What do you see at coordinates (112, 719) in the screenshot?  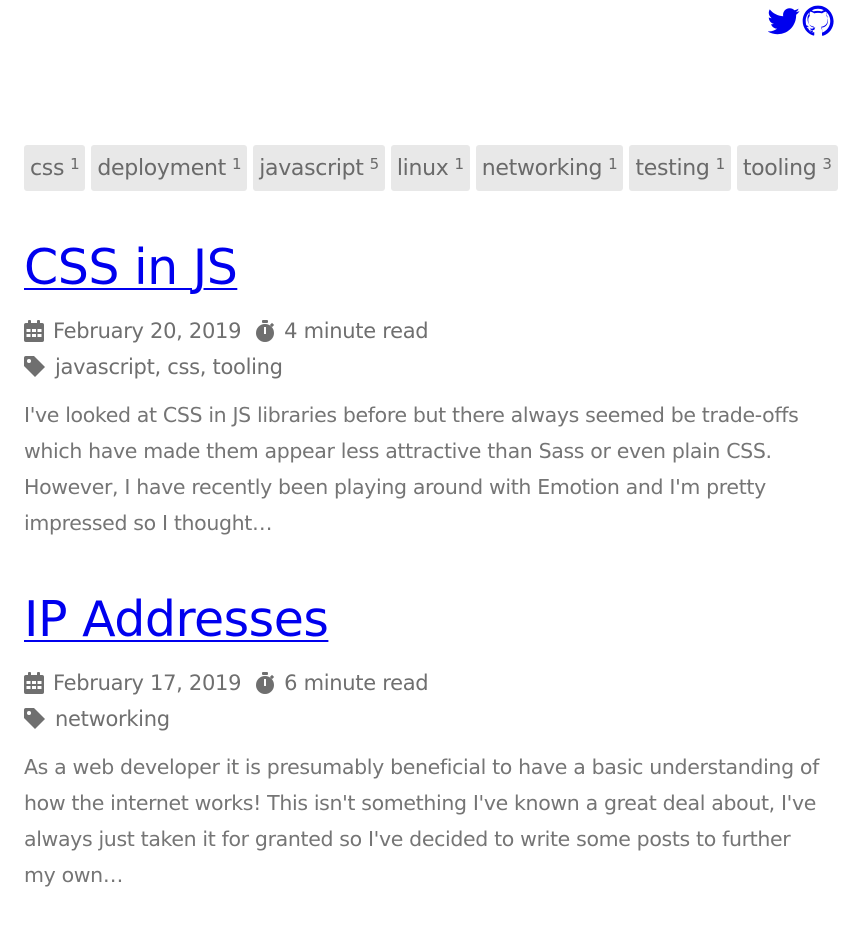 I see `post-tag-list: networking` at bounding box center [112, 719].